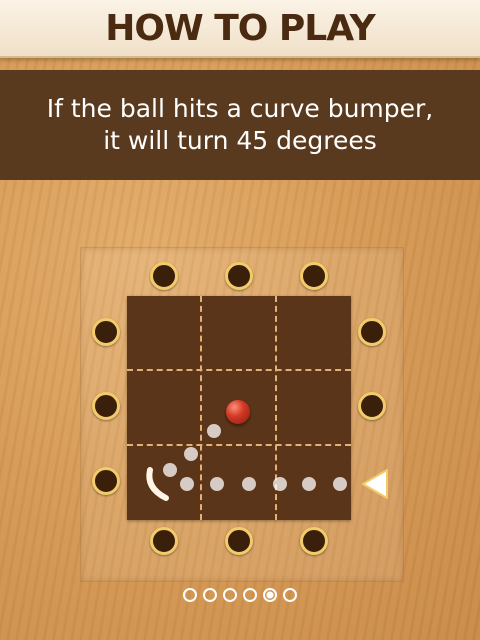 The height and width of the screenshot is (640, 480). Describe the element at coordinates (238, 412) in the screenshot. I see `ball` at that location.